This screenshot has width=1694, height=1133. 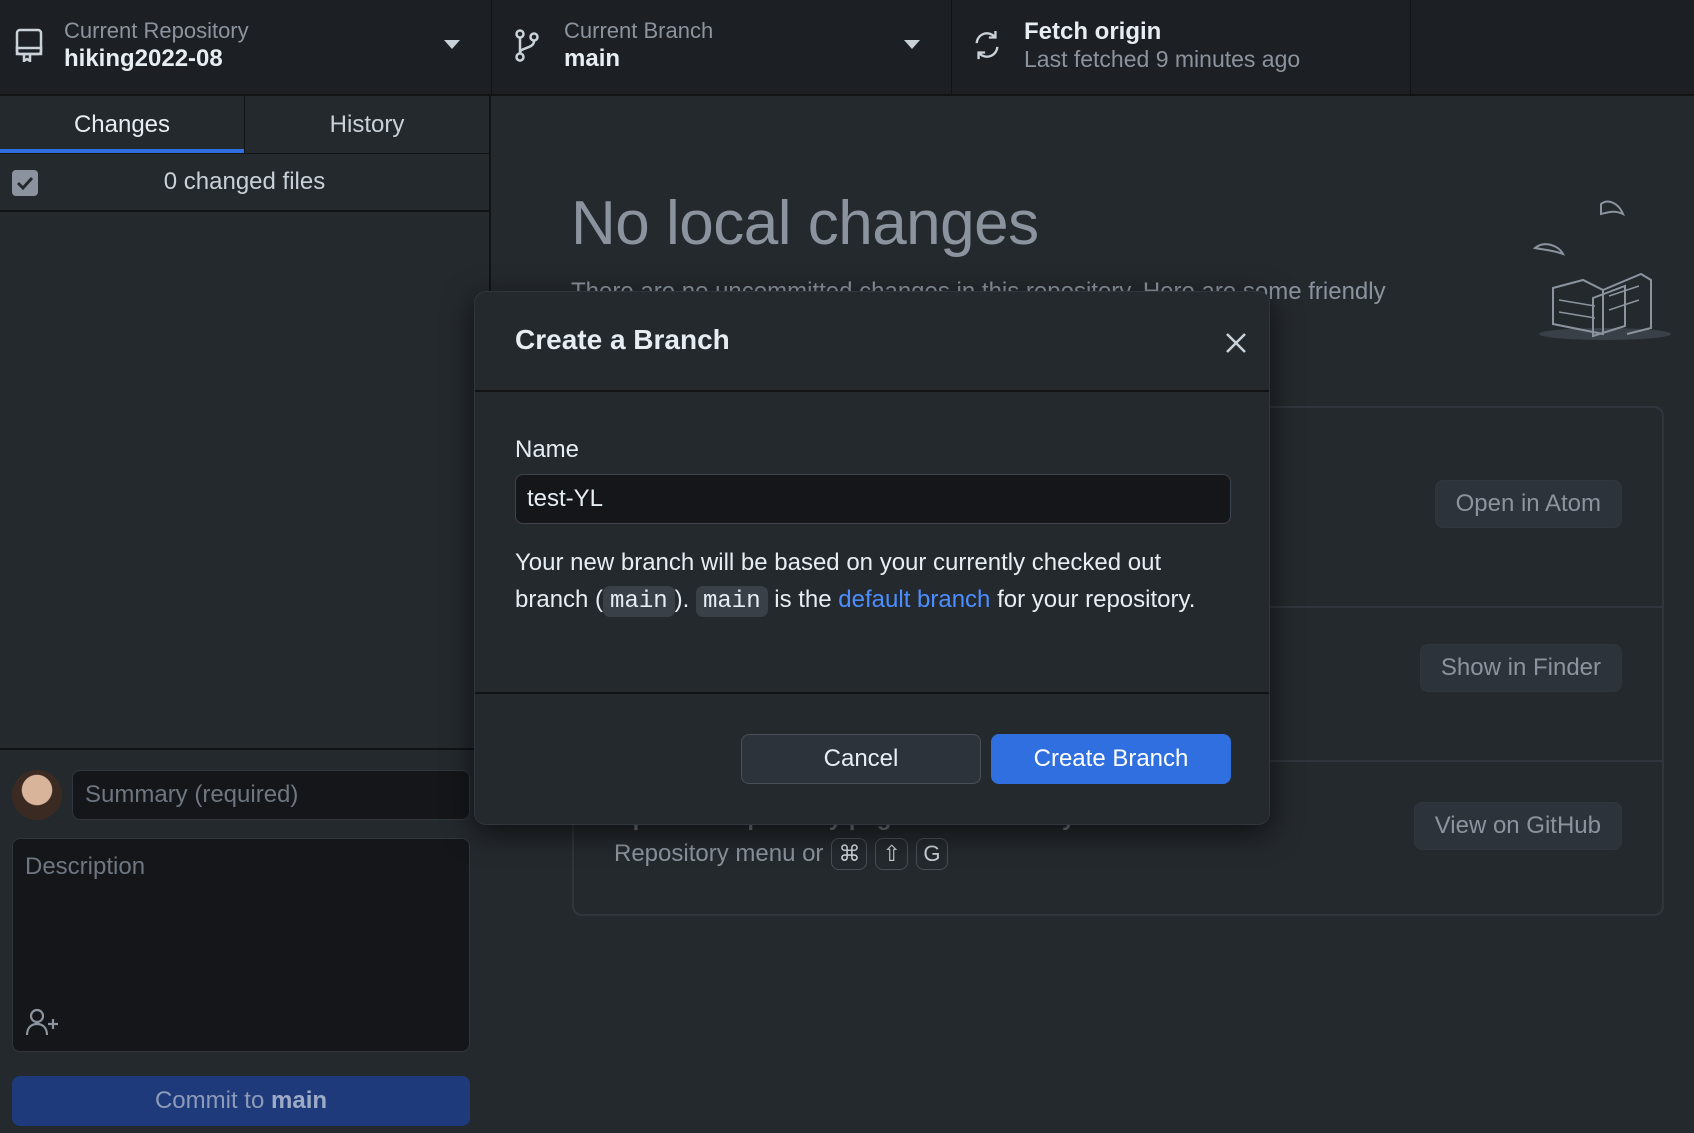 What do you see at coordinates (873, 499) in the screenshot?
I see `branch-name-input: test-YL` at bounding box center [873, 499].